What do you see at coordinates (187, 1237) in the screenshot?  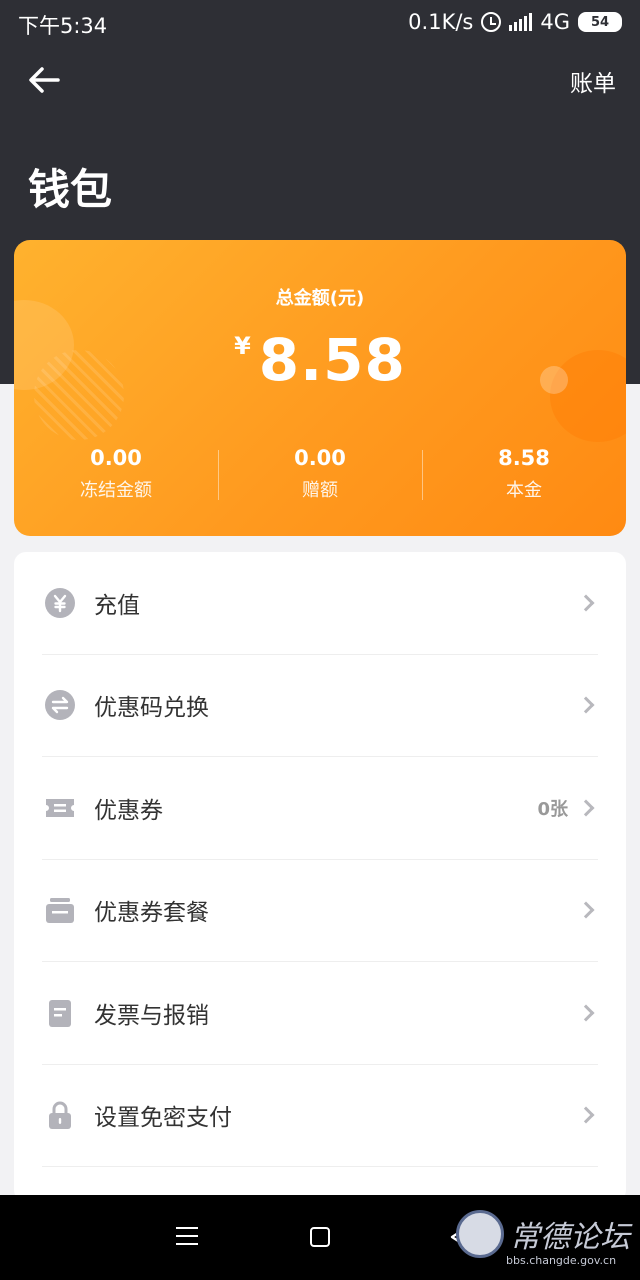 I see `menu-lines-icon` at bounding box center [187, 1237].